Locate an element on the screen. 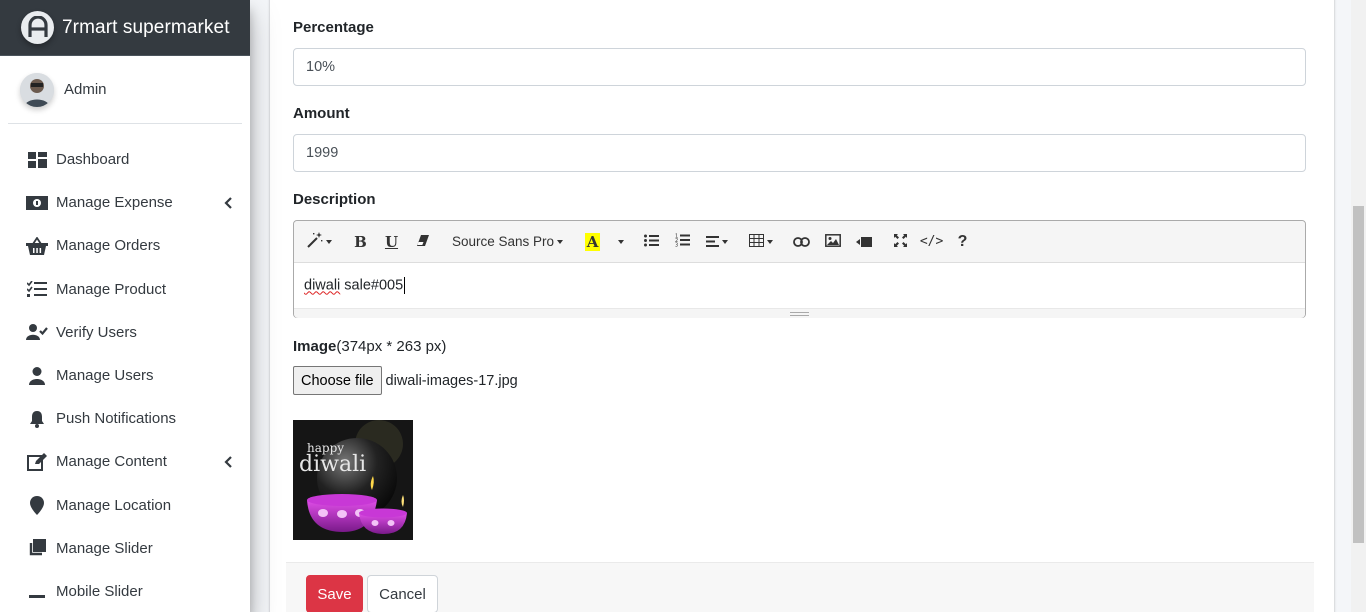 This screenshot has height=612, width=1366. sidebar-item-manage-location: Manage Location is located at coordinates (125, 505).